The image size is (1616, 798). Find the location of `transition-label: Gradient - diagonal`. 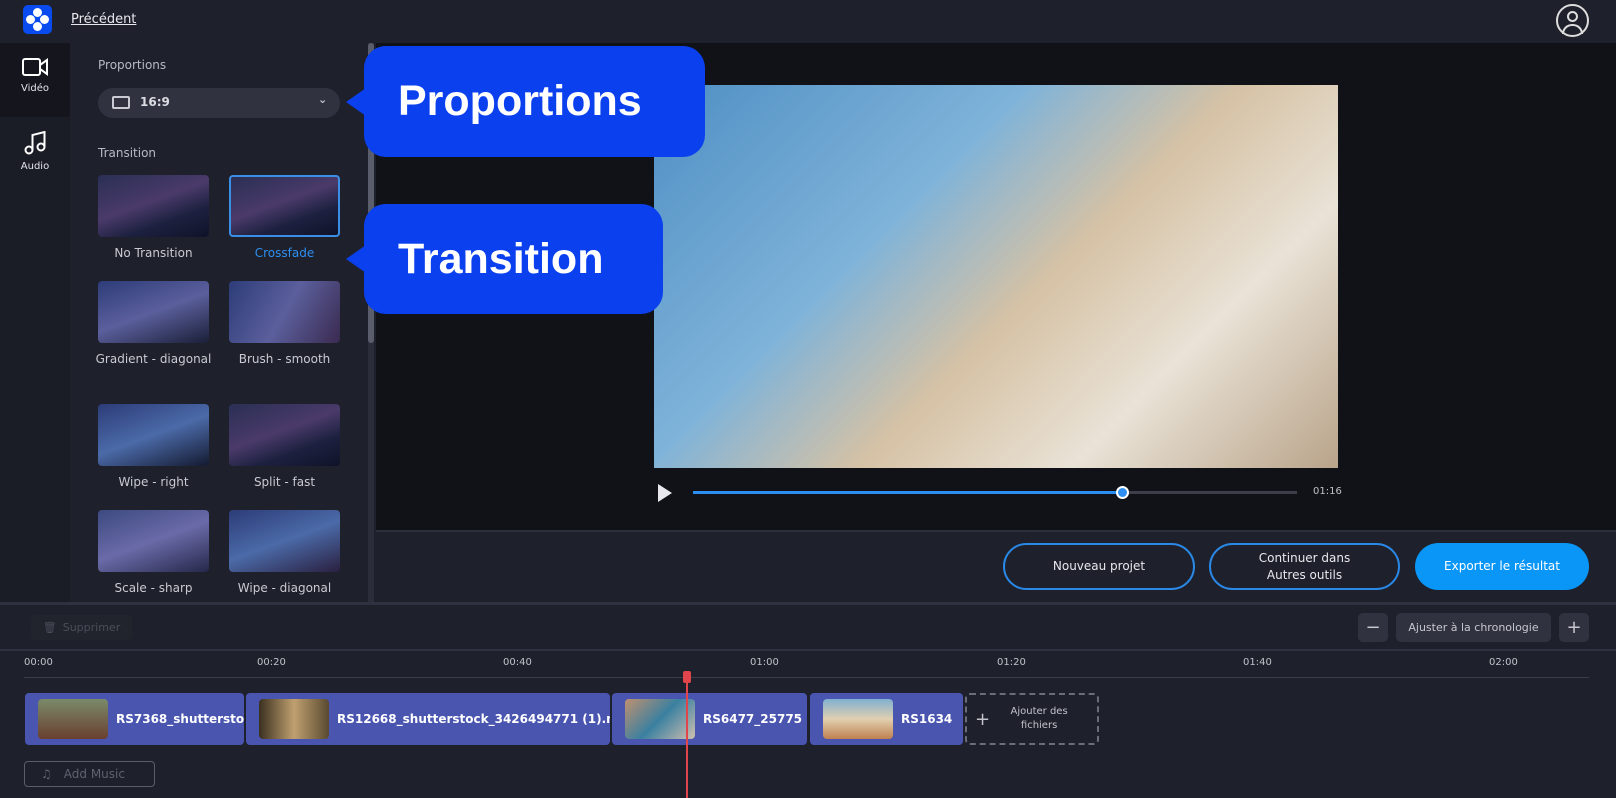

transition-label: Gradient - diagonal is located at coordinates (153, 359).